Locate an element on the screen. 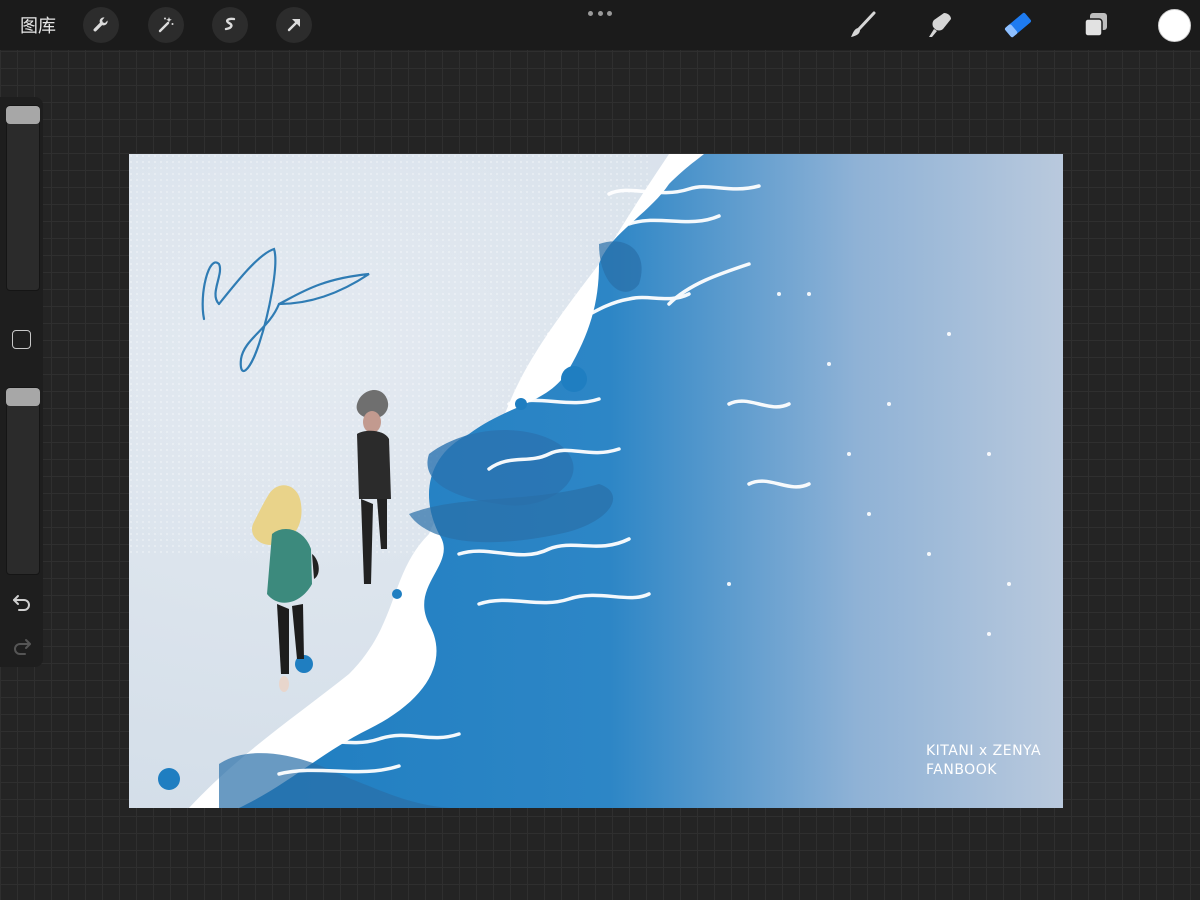 The image size is (1200, 900). opacity-slider-thumb is located at coordinates (23, 397).